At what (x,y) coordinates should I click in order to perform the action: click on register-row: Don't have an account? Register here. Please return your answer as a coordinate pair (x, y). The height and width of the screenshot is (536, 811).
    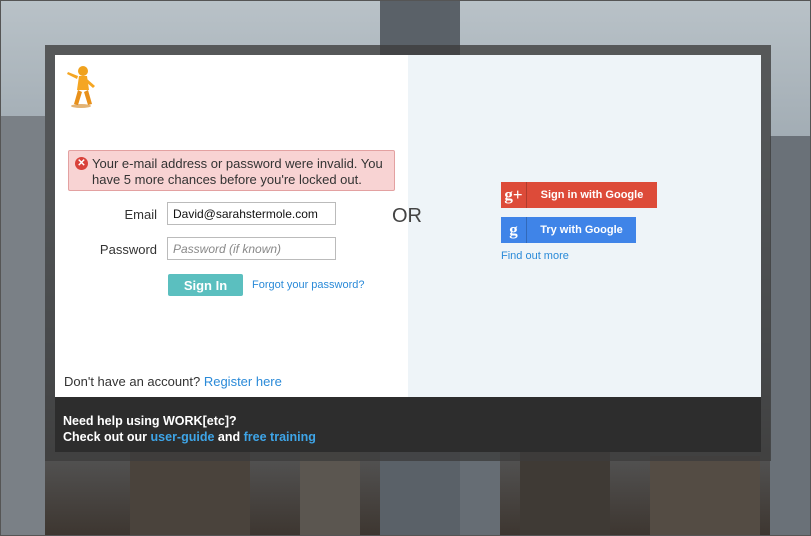
    Looking at the image, I should click on (173, 381).